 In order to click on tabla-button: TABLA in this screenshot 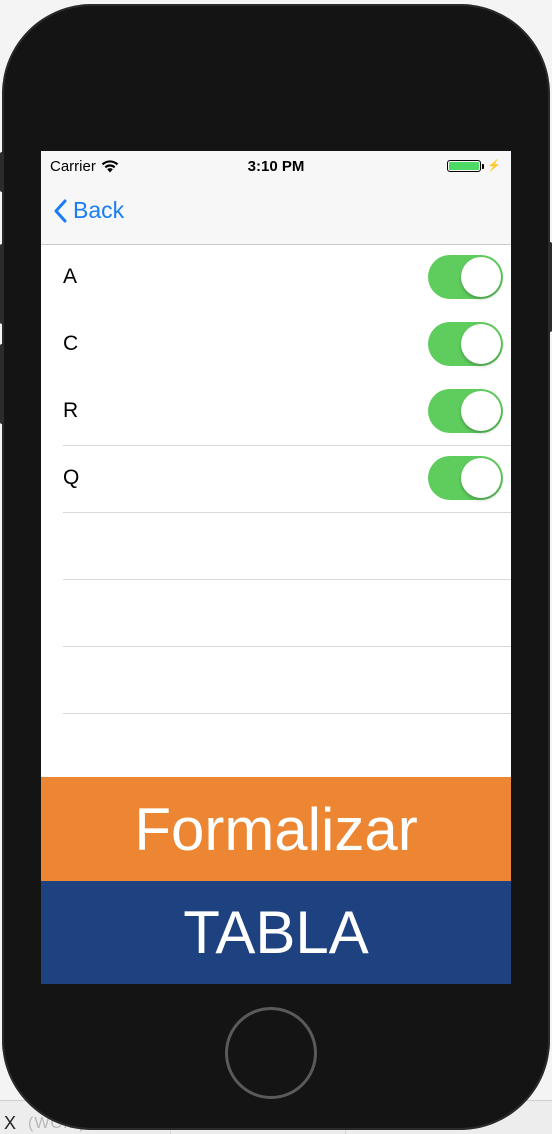, I will do `click(276, 932)`.